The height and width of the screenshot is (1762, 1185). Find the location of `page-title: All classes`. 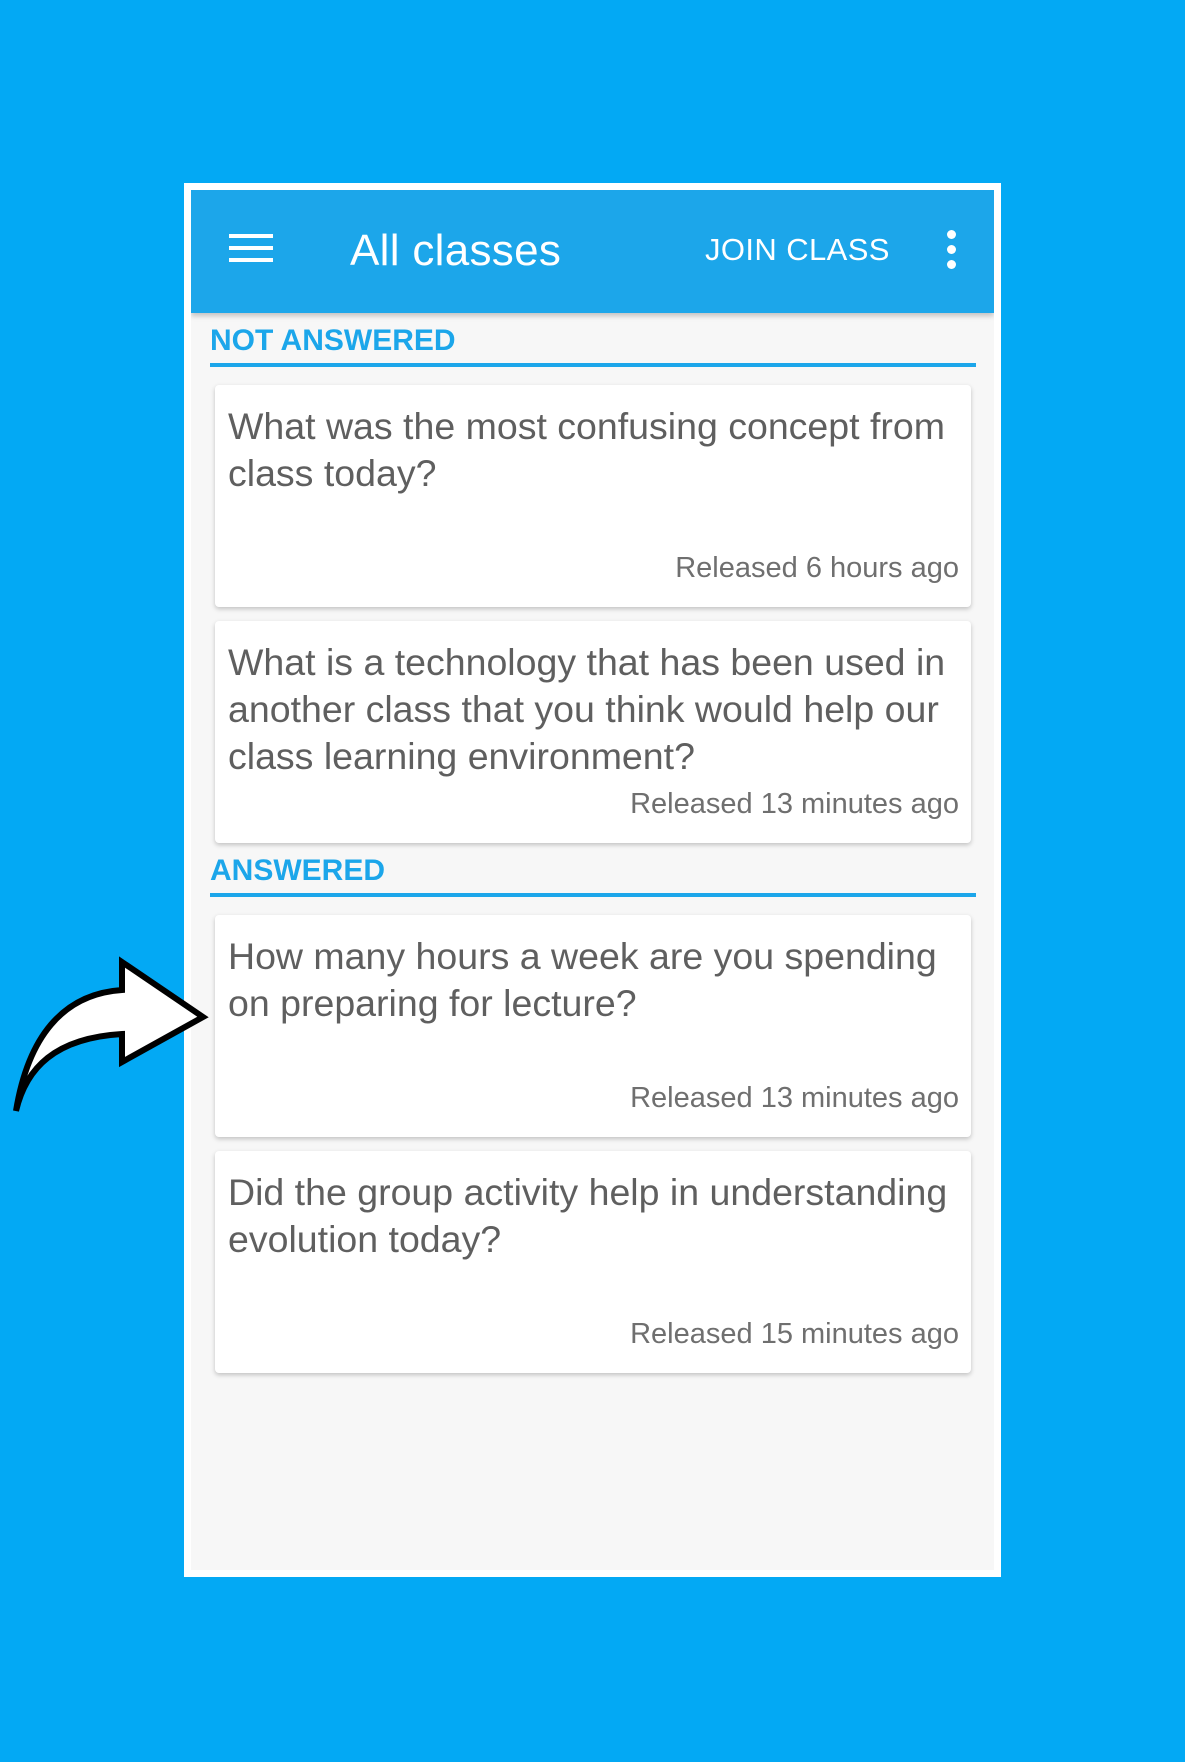

page-title: All classes is located at coordinates (456, 250).